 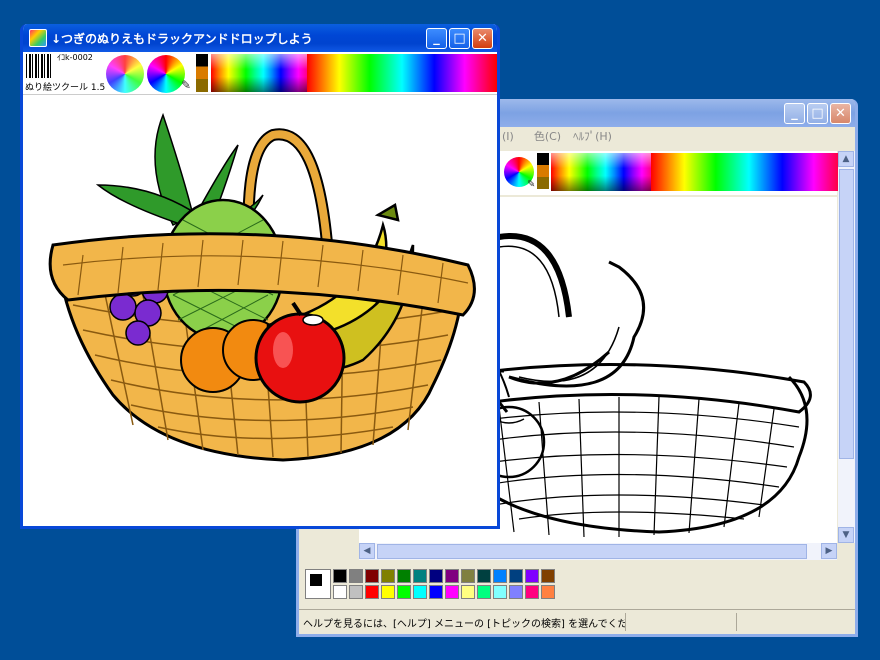 I want to click on hscroll-thumb, so click(x=592, y=551).